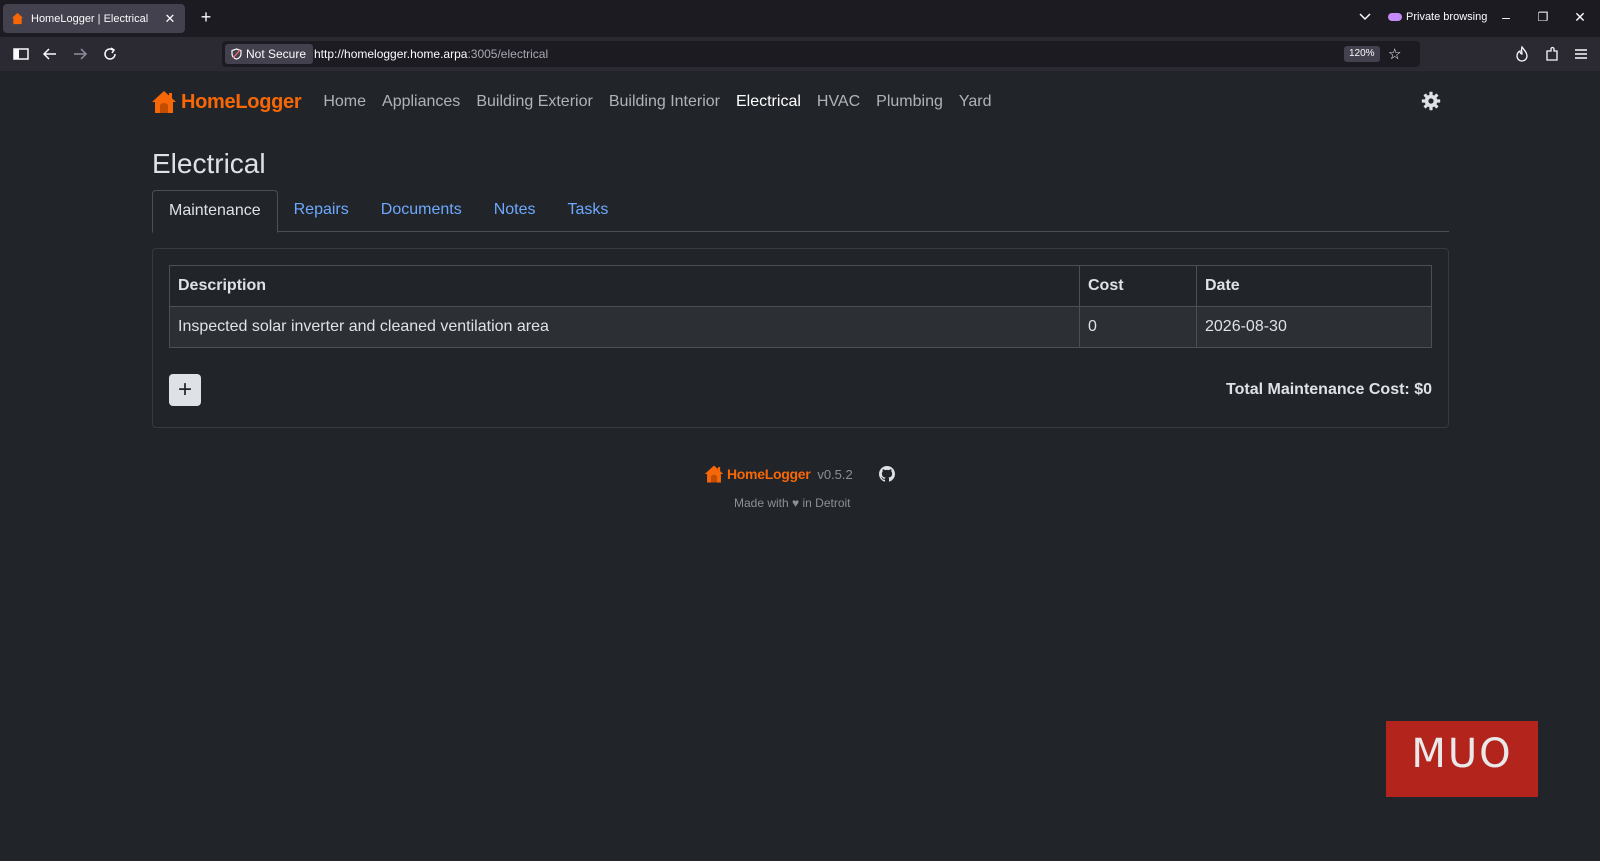 This screenshot has height=861, width=1600. I want to click on footer-brand: HomeLogger v0.5.2, so click(778, 474).